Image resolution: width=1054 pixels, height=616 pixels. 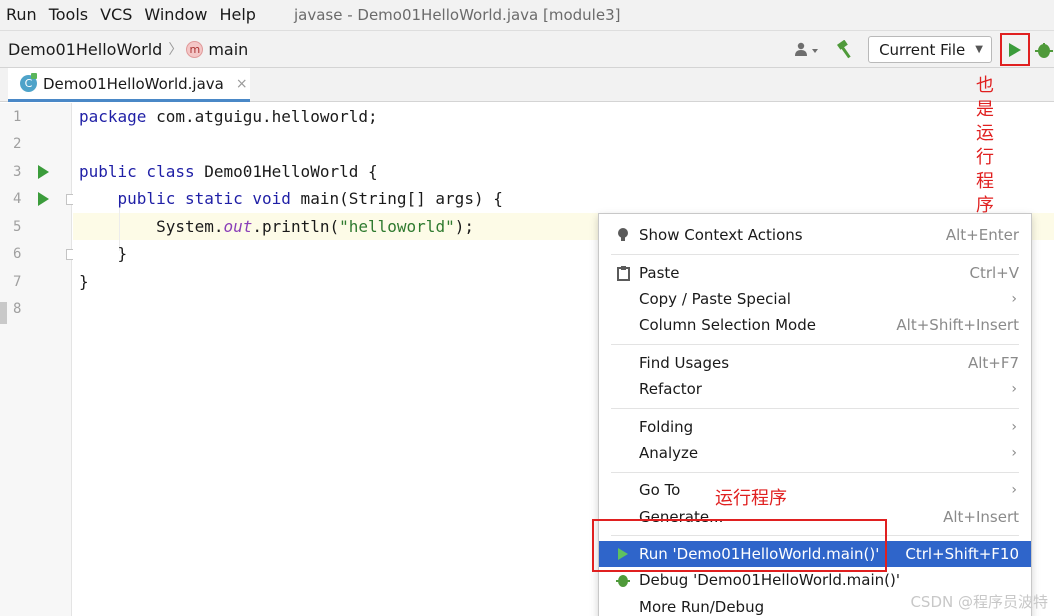 I want to click on line-number: 3, so click(x=17, y=172).